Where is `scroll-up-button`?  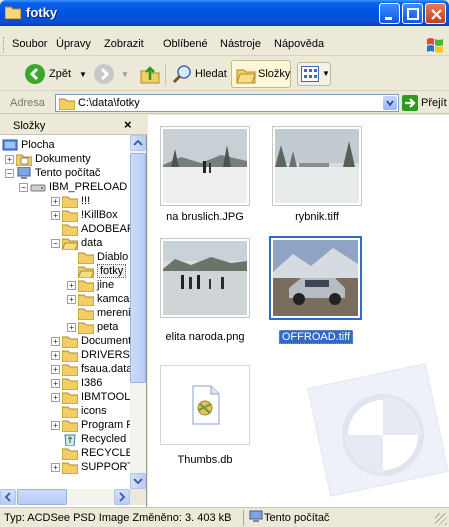 scroll-up-button is located at coordinates (138, 143).